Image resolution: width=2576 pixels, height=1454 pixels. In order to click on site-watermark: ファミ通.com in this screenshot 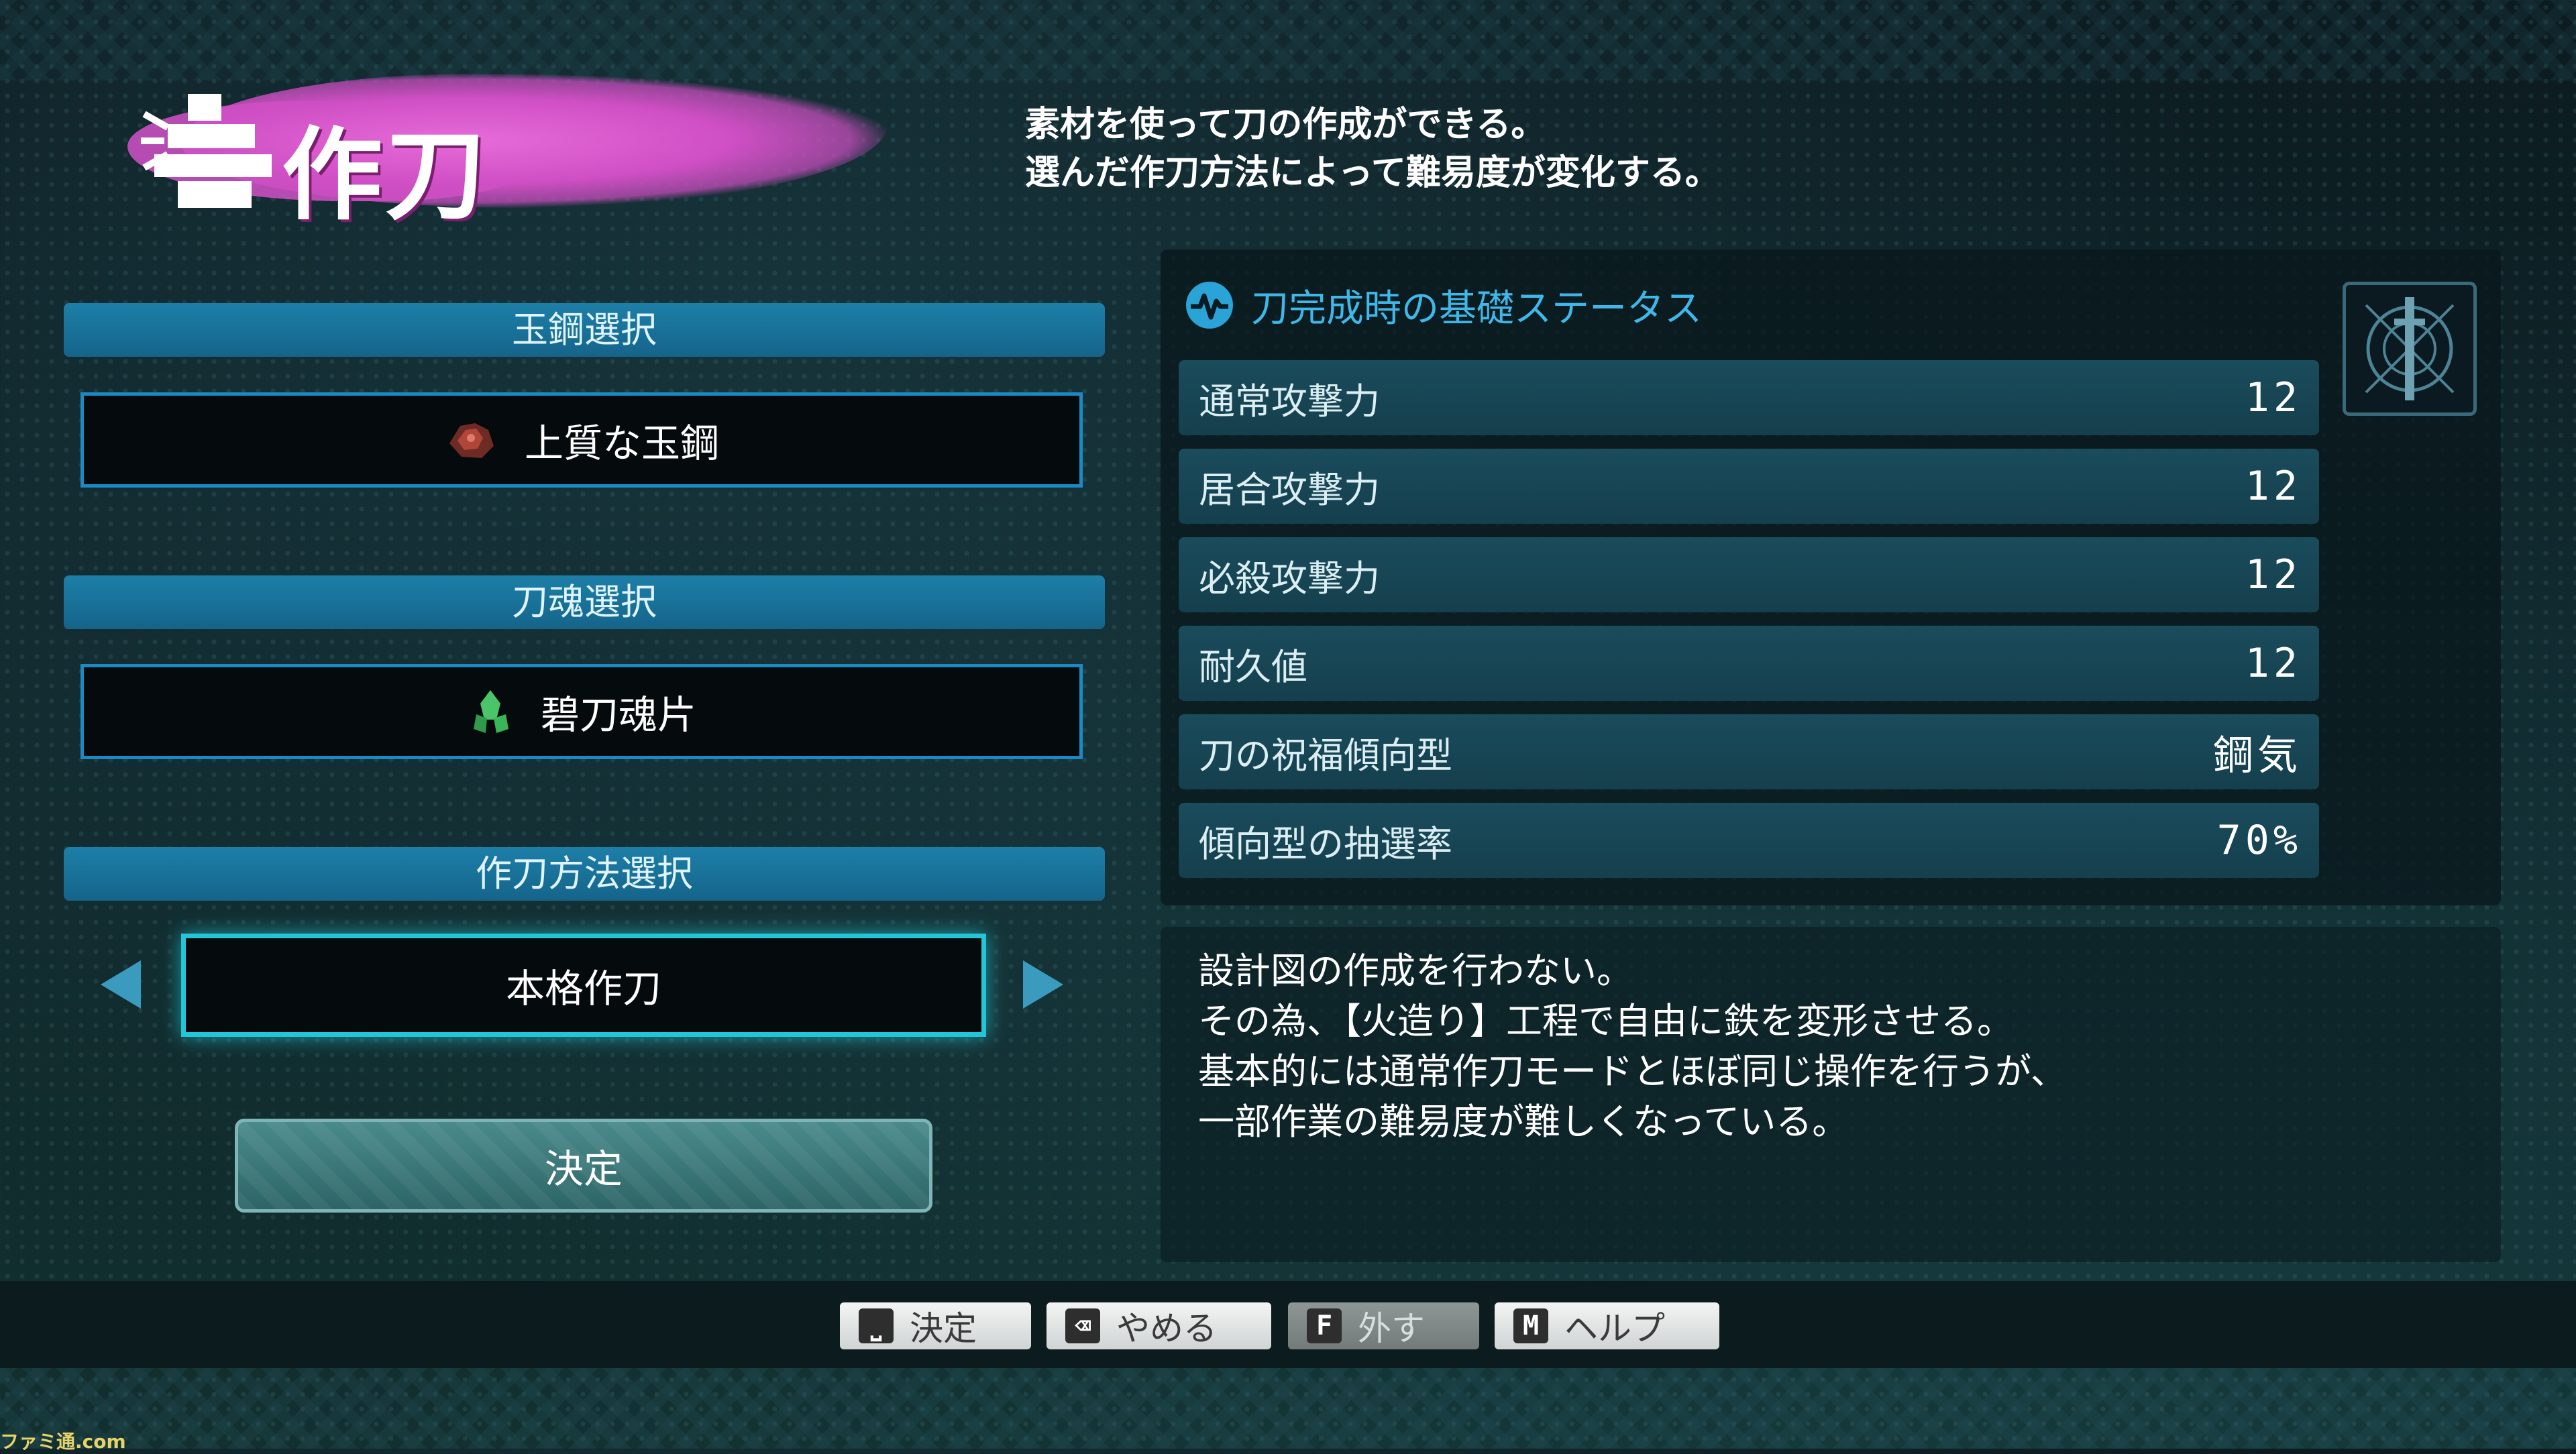, I will do `click(63, 1442)`.